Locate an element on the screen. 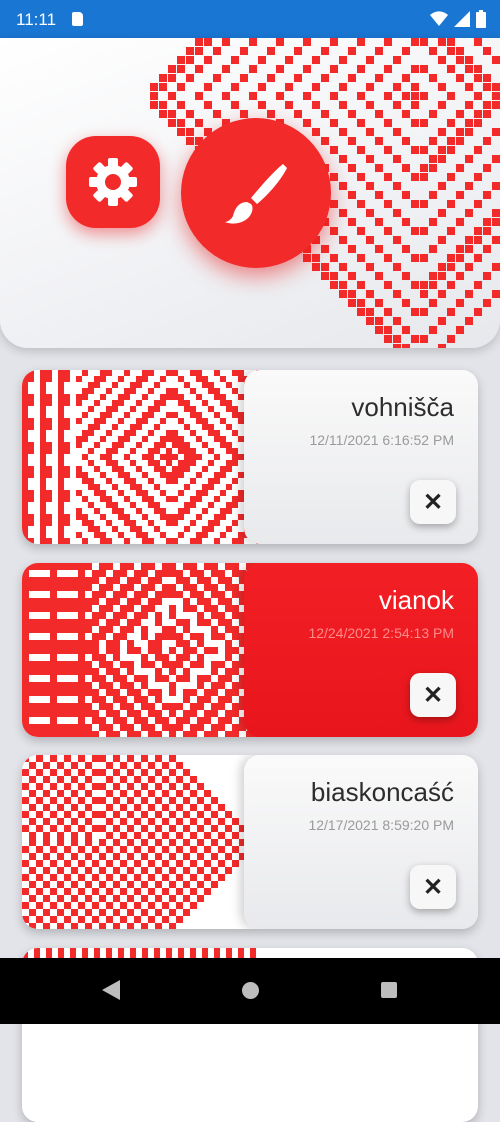 The height and width of the screenshot is (1122, 500). home-icon is located at coordinates (250, 990).